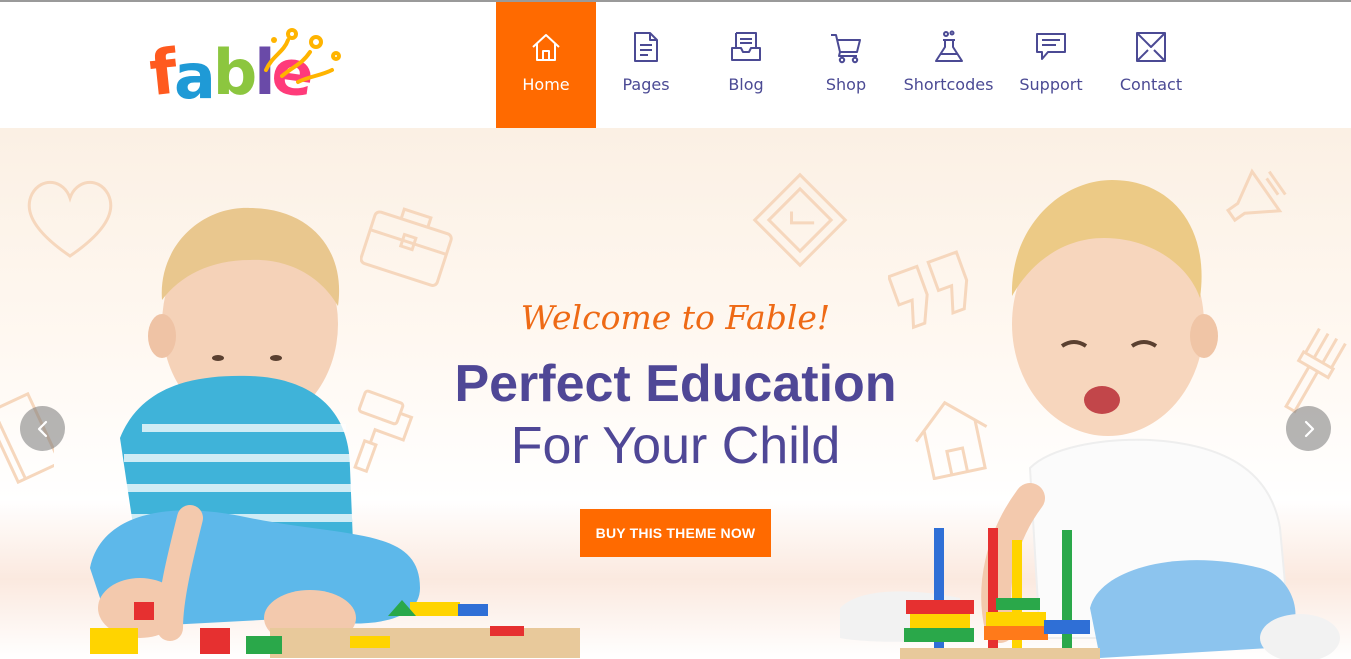 This screenshot has width=1351, height=659. I want to click on cart-icon, so click(846, 49).